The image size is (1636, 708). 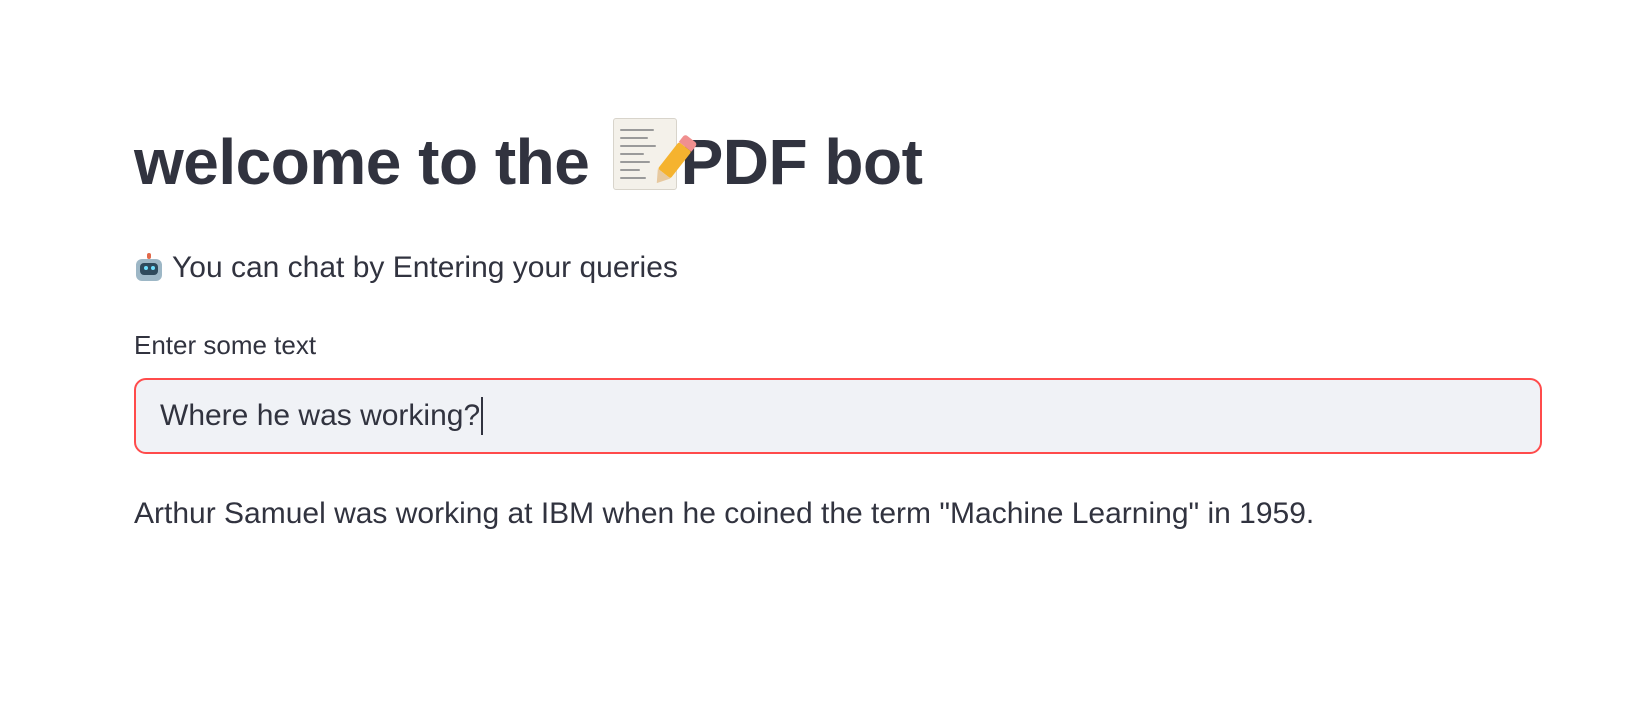 What do you see at coordinates (838, 416) in the screenshot?
I see `query-input: Where he was working?` at bounding box center [838, 416].